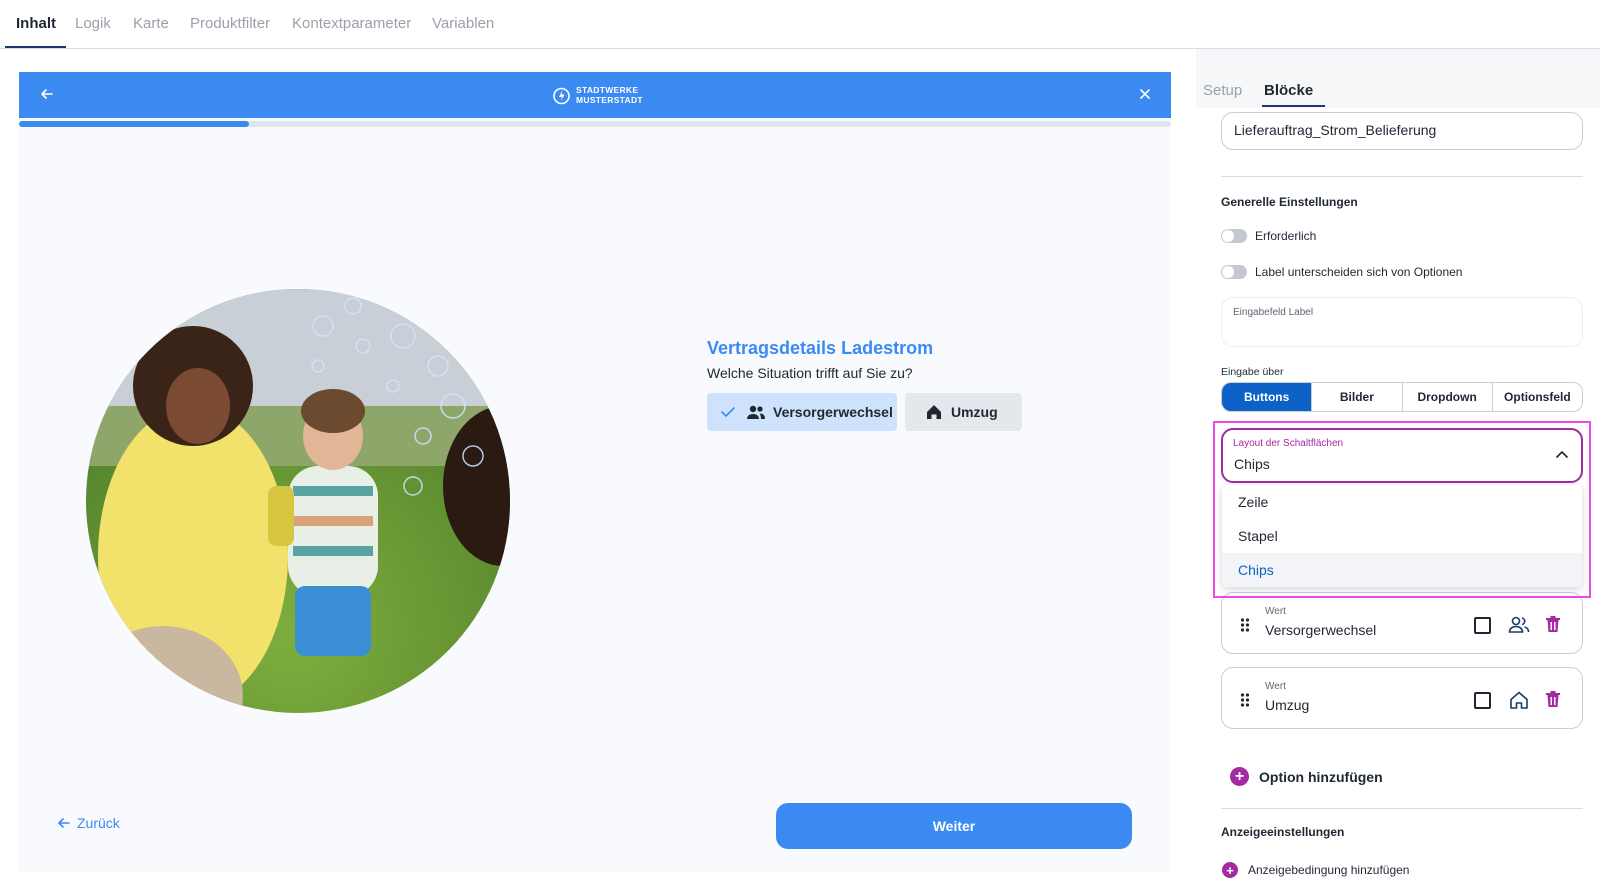 Image resolution: width=1600 pixels, height=878 pixels. Describe the element at coordinates (833, 412) in the screenshot. I see `chip-label: Versorgerwechsel` at that location.